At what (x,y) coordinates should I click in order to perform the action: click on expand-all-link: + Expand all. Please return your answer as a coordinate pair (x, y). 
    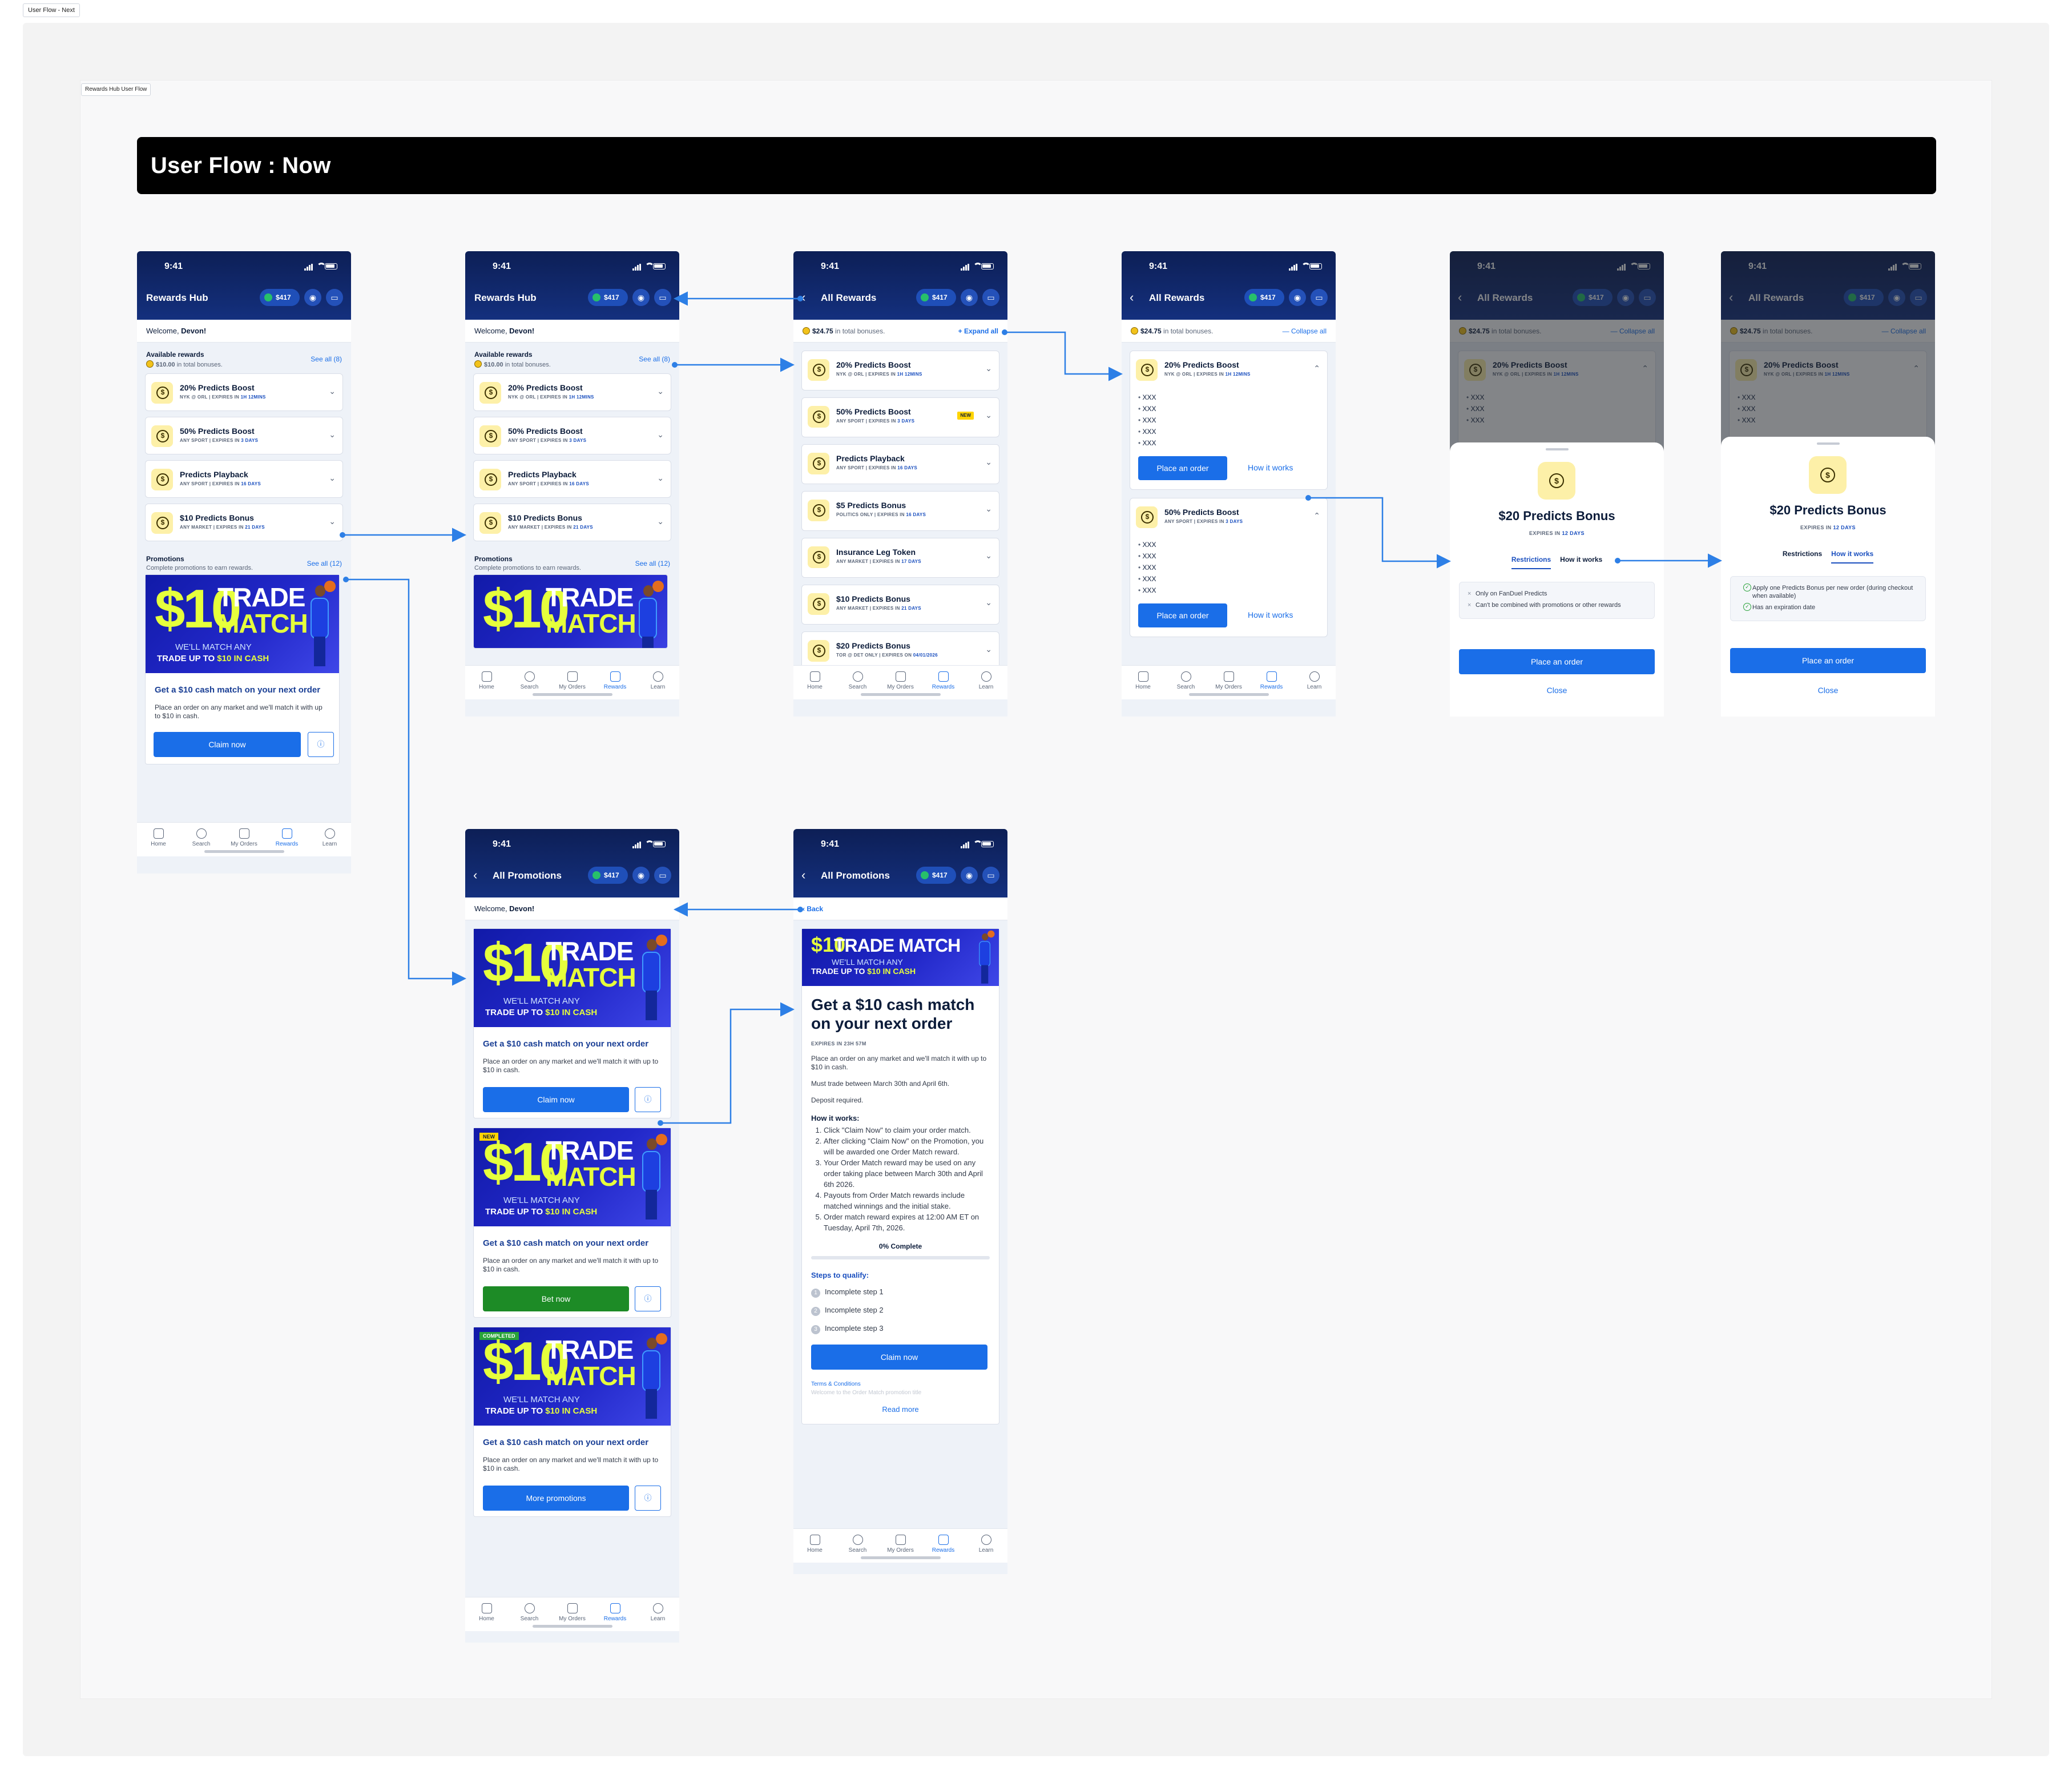
    Looking at the image, I should click on (978, 331).